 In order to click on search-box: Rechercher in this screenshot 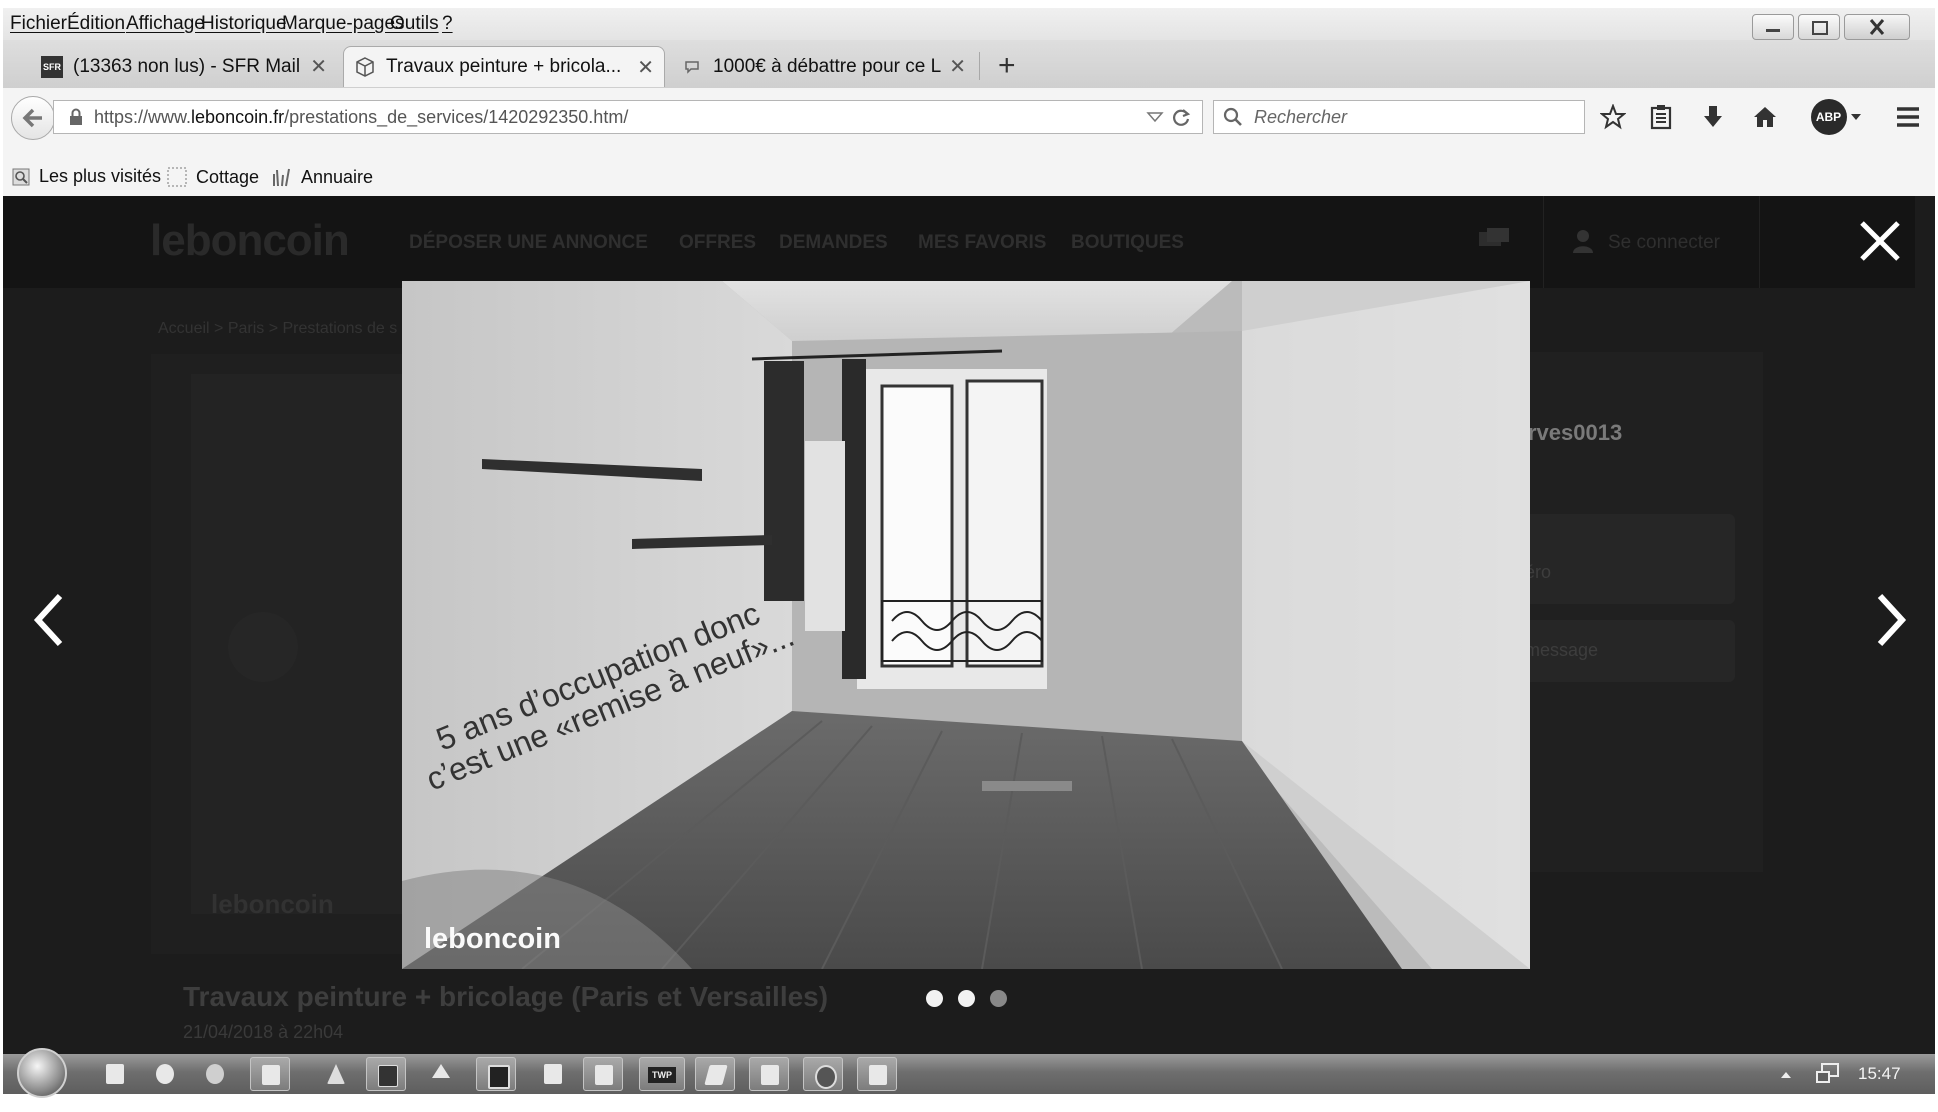, I will do `click(1399, 117)`.